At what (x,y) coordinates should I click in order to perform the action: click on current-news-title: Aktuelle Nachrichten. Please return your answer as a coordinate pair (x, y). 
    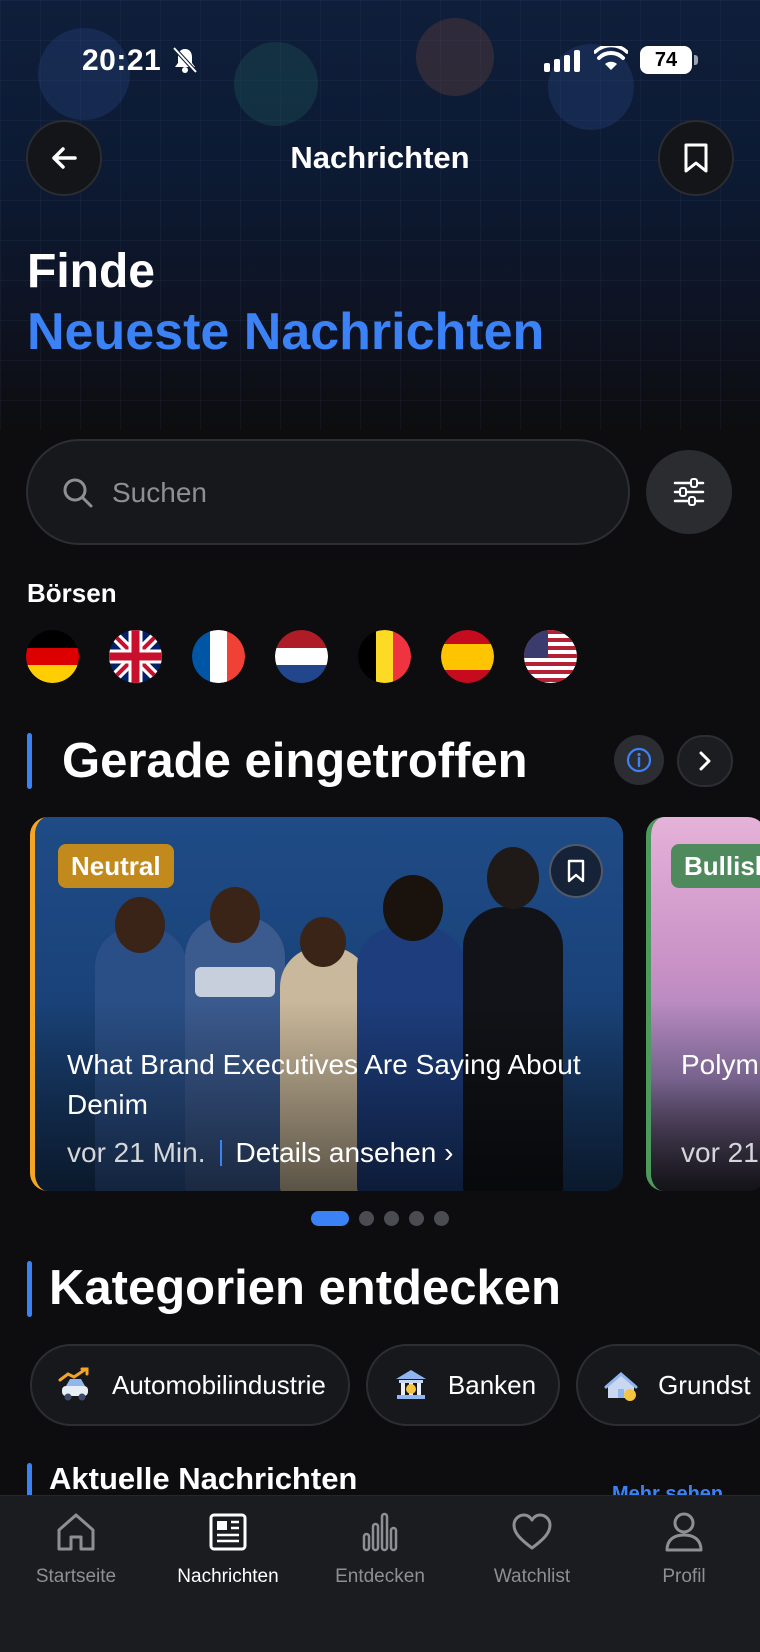
    Looking at the image, I should click on (203, 1478).